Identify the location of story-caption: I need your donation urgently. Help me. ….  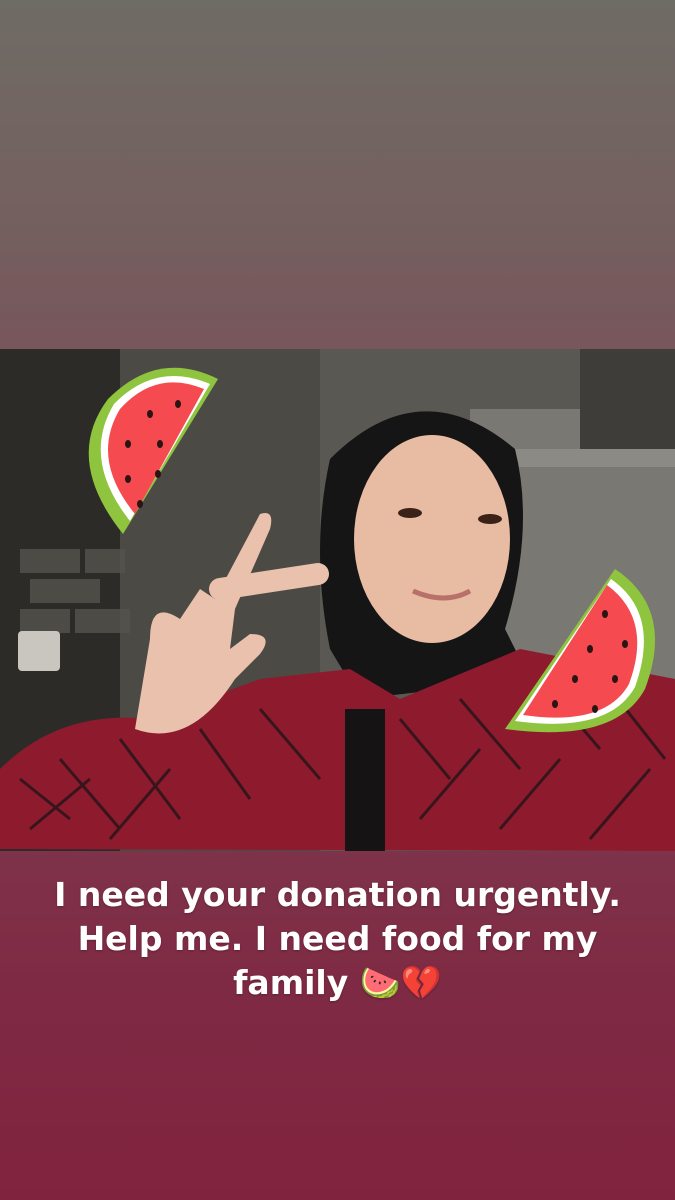
(337, 939).